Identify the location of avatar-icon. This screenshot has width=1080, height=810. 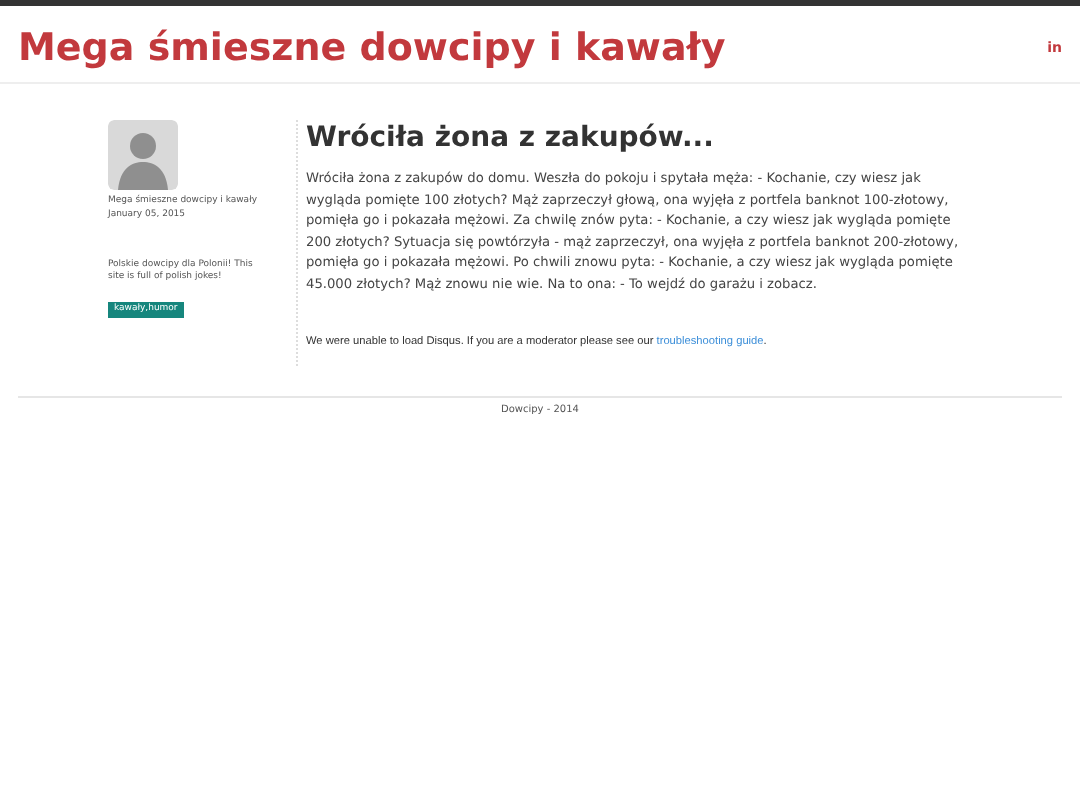
(143, 155).